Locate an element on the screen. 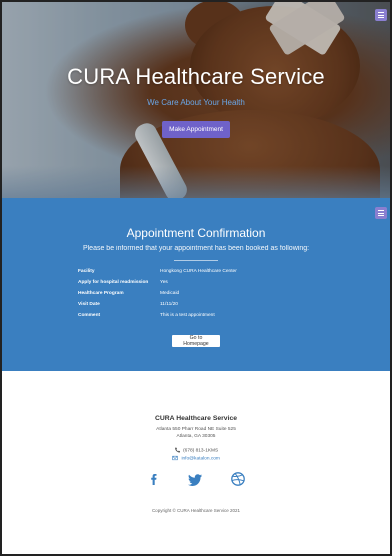 The width and height of the screenshot is (392, 556). phone-icon is located at coordinates (177, 450).